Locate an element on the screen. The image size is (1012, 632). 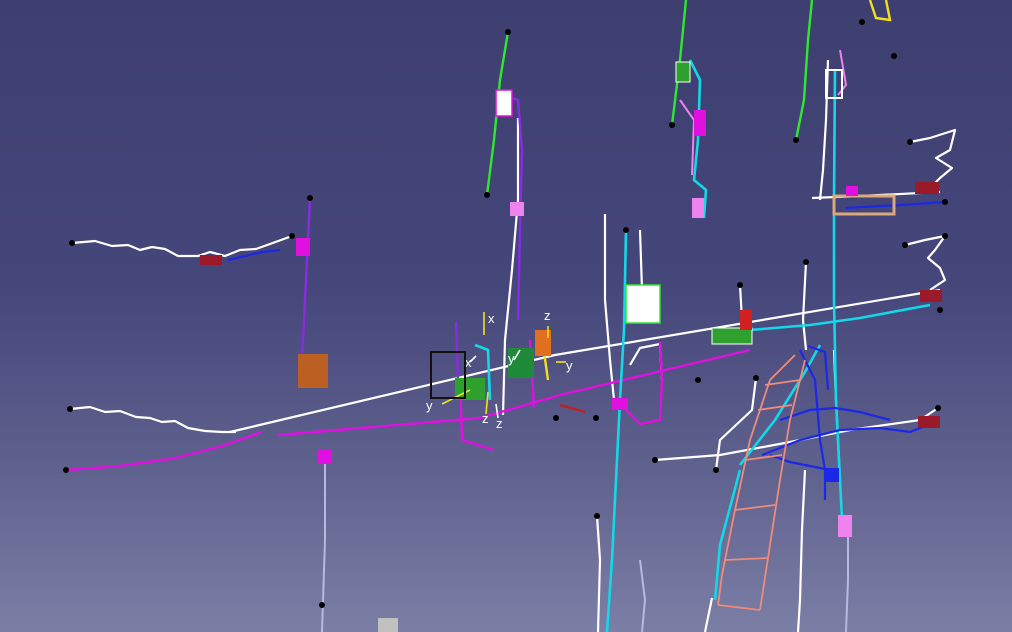
cyan-lower-drop is located at coordinates (727, 535).